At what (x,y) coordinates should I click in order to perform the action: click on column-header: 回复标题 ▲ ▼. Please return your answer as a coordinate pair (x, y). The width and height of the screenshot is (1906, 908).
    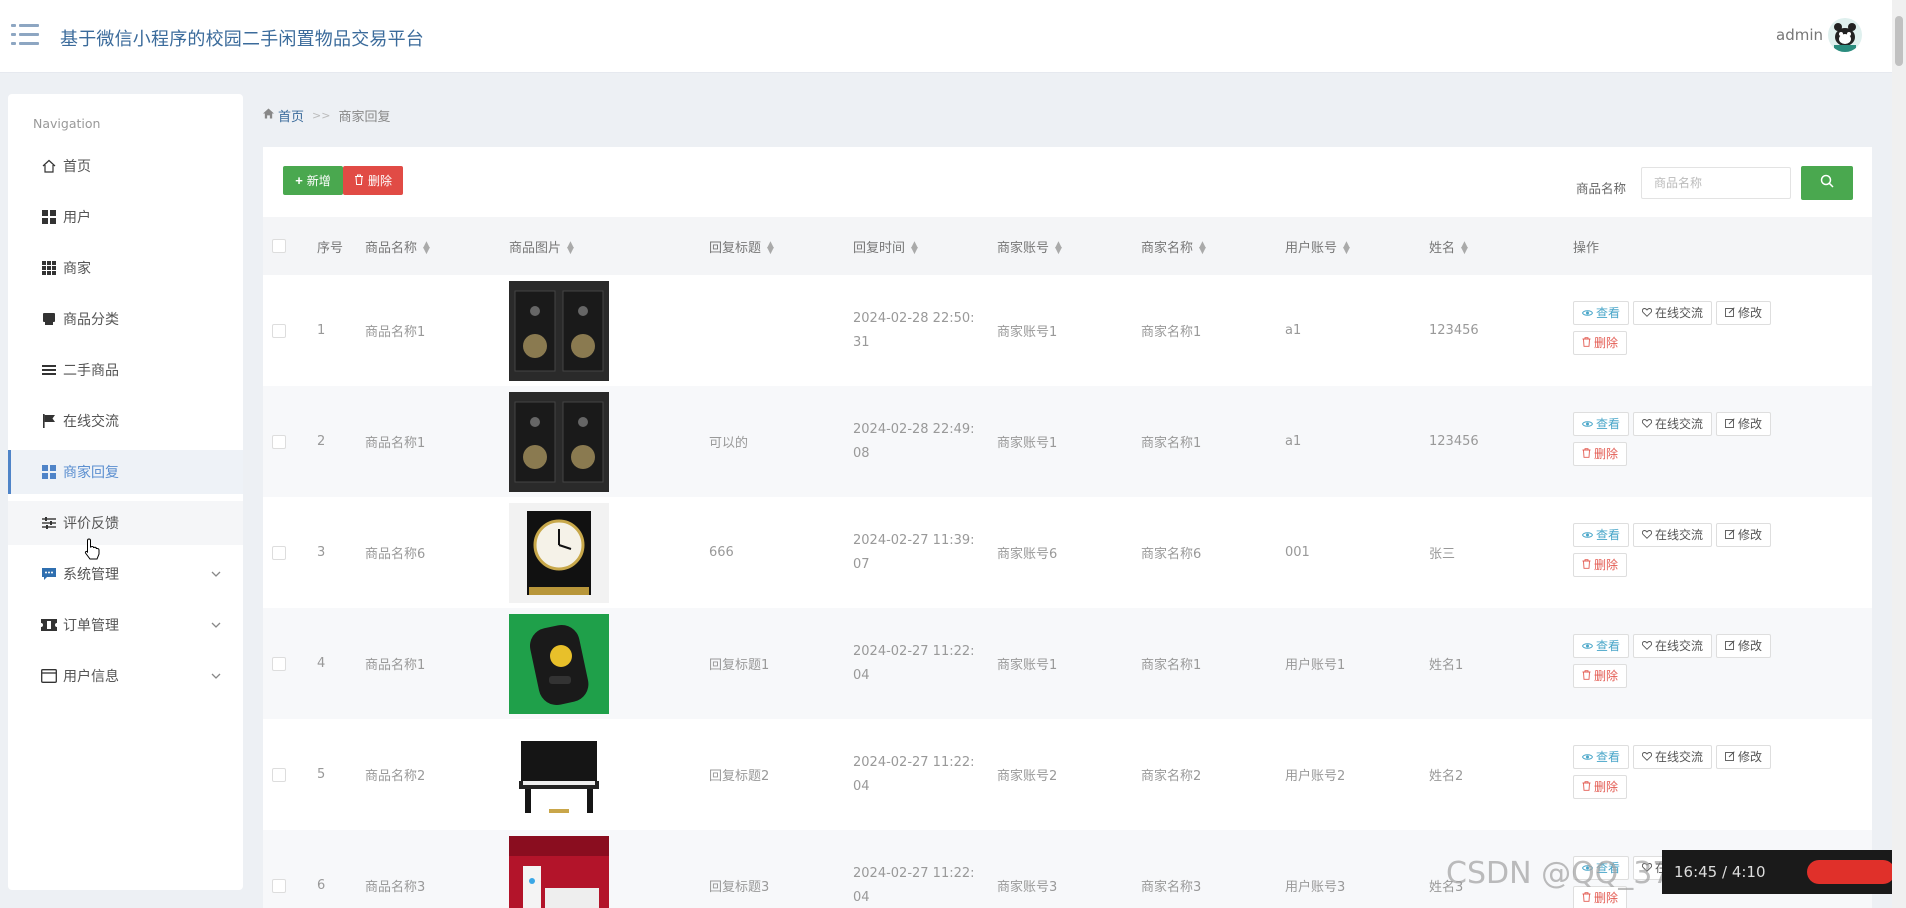
    Looking at the image, I should click on (781, 246).